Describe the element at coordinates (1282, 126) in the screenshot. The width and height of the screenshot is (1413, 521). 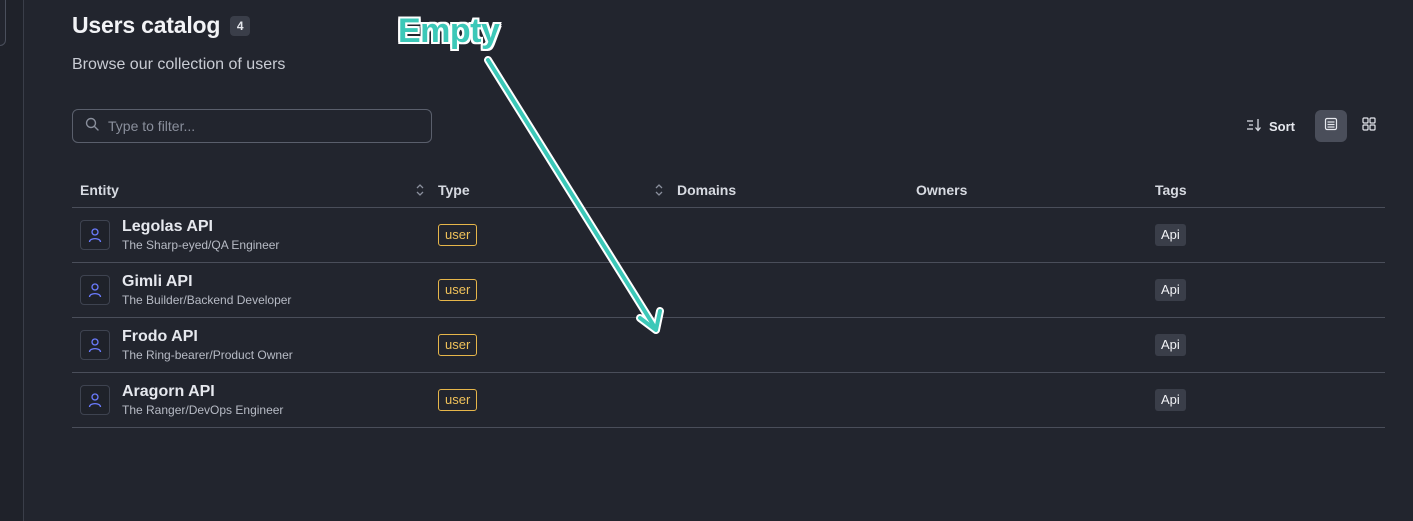
I see `sort-label: Sort` at that location.